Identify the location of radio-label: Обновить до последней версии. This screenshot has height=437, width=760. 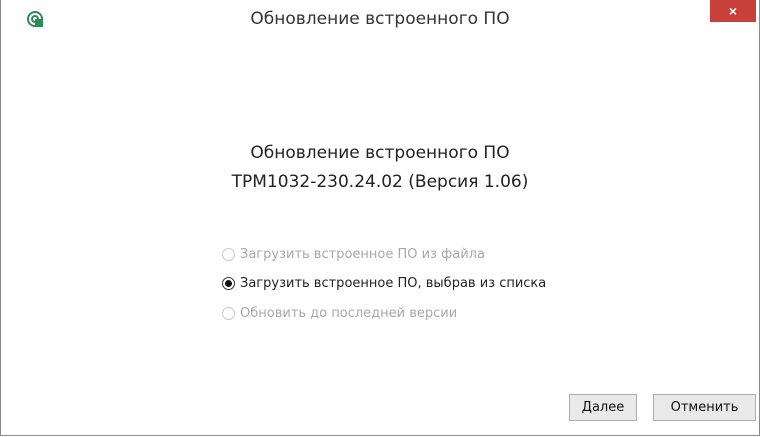
(349, 313).